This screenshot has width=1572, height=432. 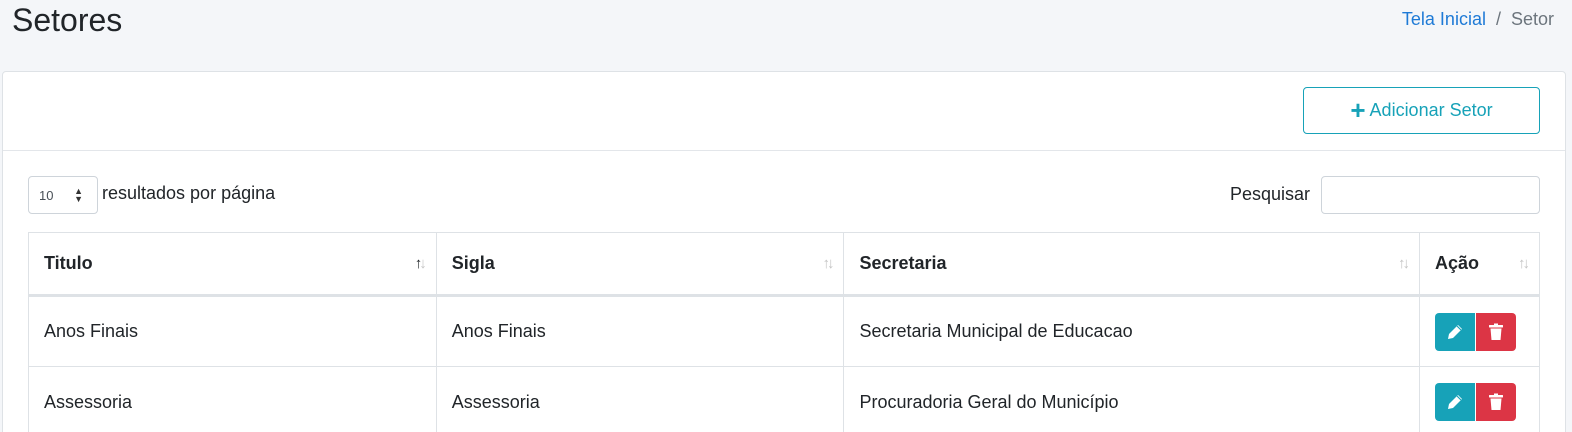 I want to click on sort-arrows-icon: ▲ ▼, so click(x=78, y=195).